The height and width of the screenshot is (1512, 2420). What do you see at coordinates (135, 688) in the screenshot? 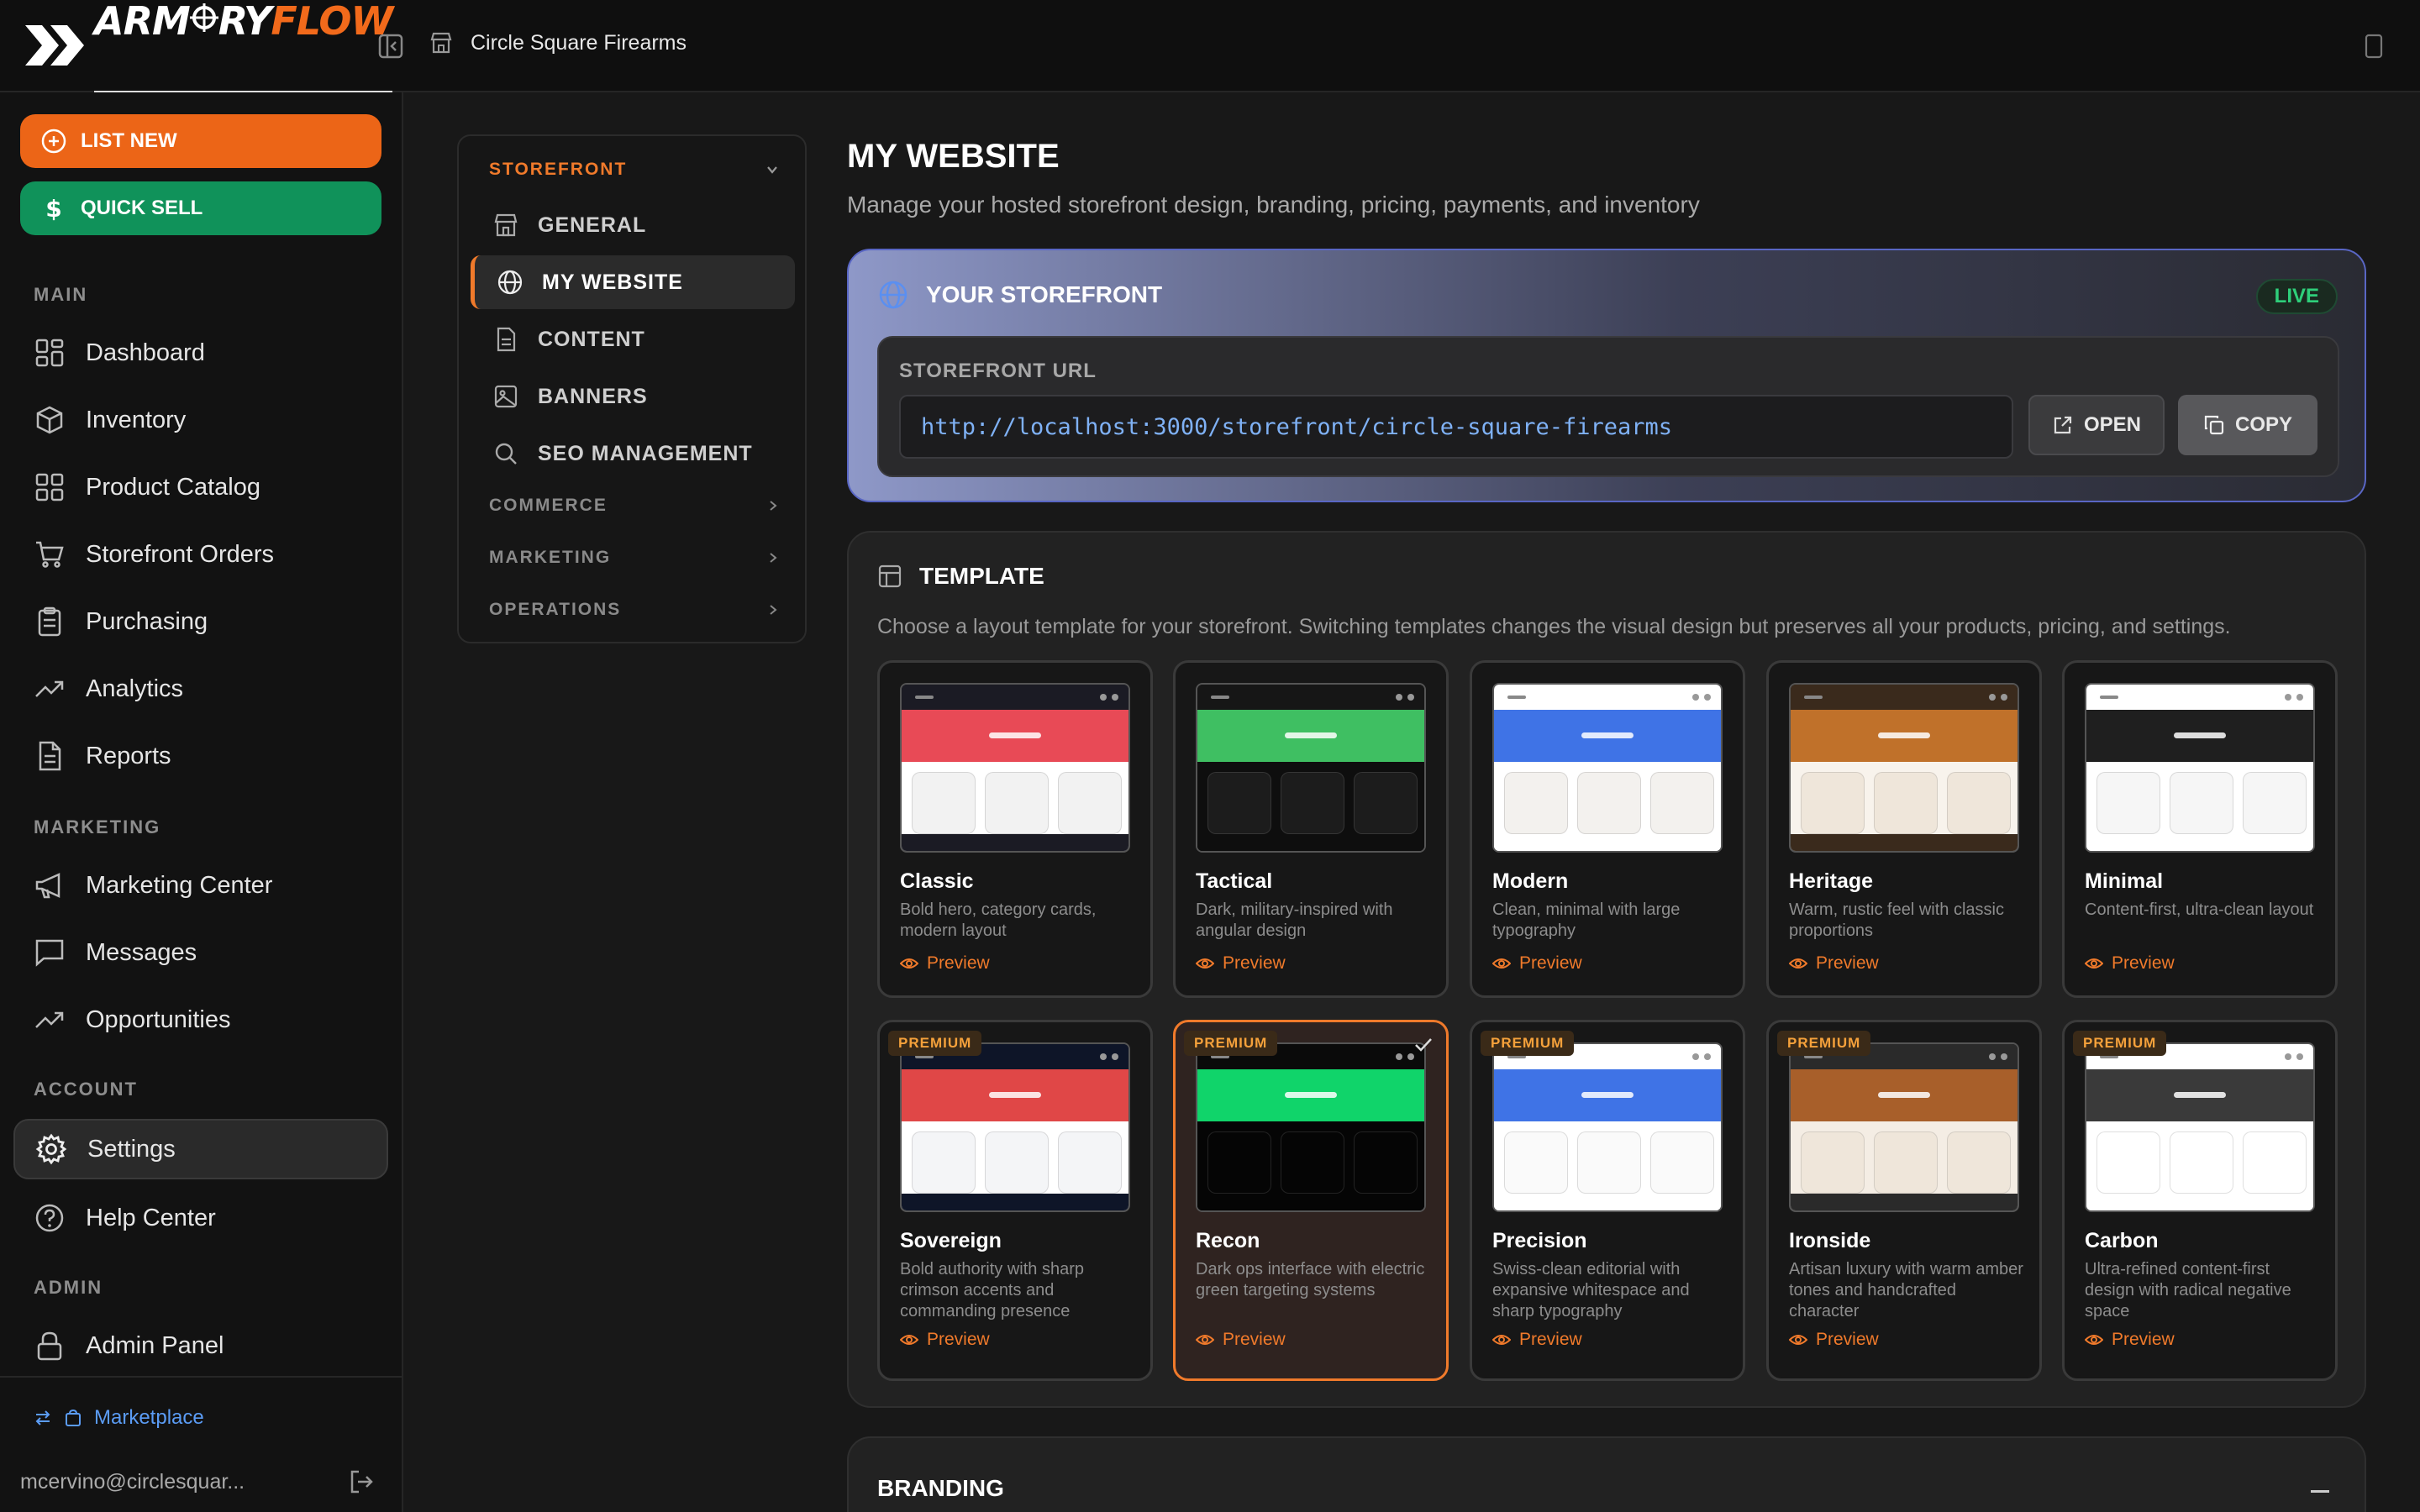
I see `sidebar-item-label: Analytics` at bounding box center [135, 688].